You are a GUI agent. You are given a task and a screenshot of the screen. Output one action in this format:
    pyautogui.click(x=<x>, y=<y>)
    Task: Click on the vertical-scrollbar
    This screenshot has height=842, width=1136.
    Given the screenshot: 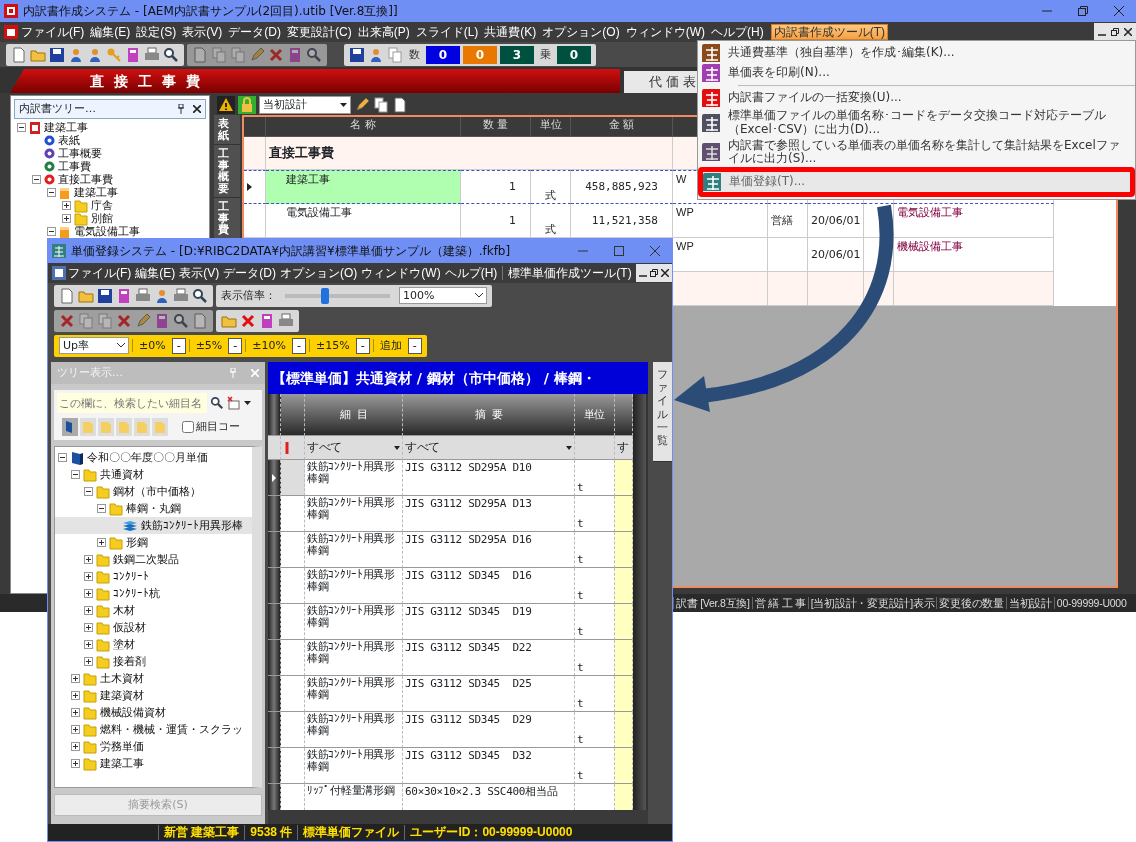 What is the action you would take?
    pyautogui.click(x=639, y=602)
    